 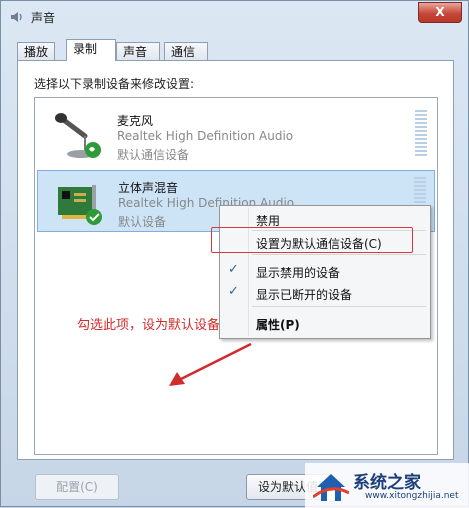 I want to click on menu-item-show-disconnected: 显示已断开的设备, so click(x=304, y=294).